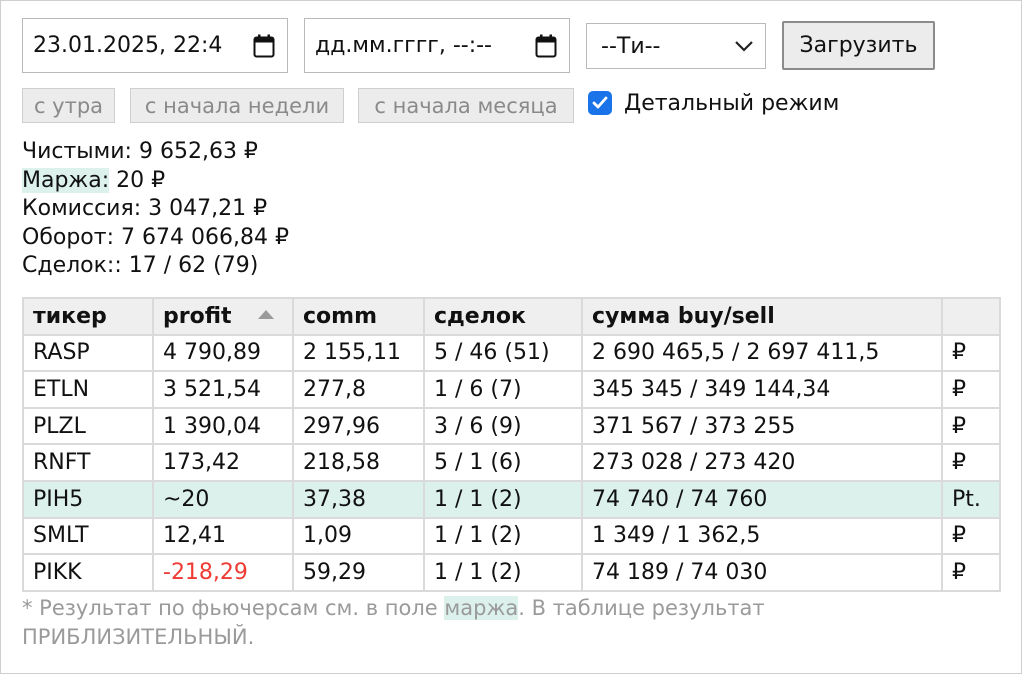  I want to click on net-line: Чистыми: 9 652,63 ₽, so click(155, 152).